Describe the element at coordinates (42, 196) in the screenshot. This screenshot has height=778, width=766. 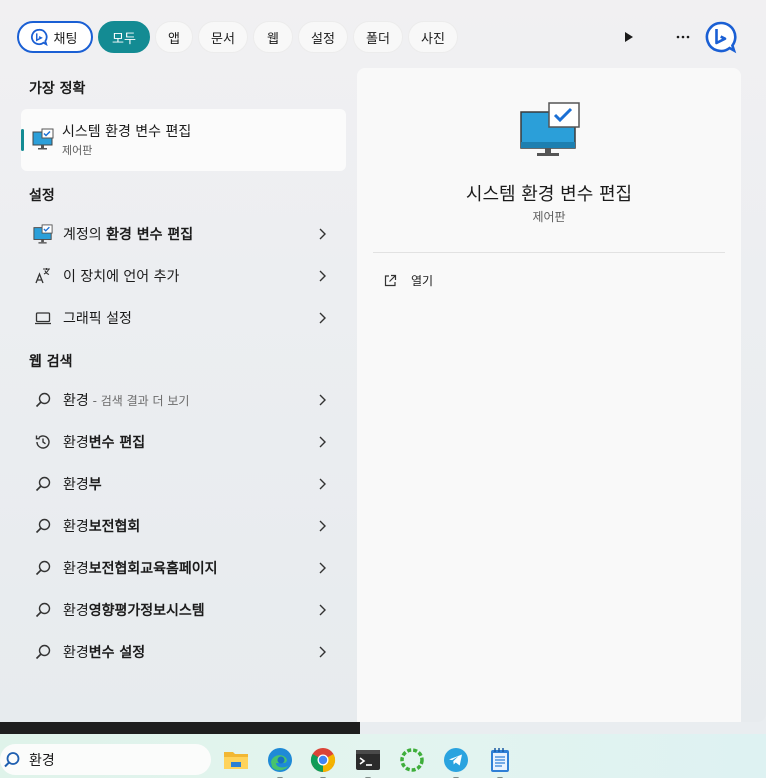
I see `settings-heading: 설정` at that location.